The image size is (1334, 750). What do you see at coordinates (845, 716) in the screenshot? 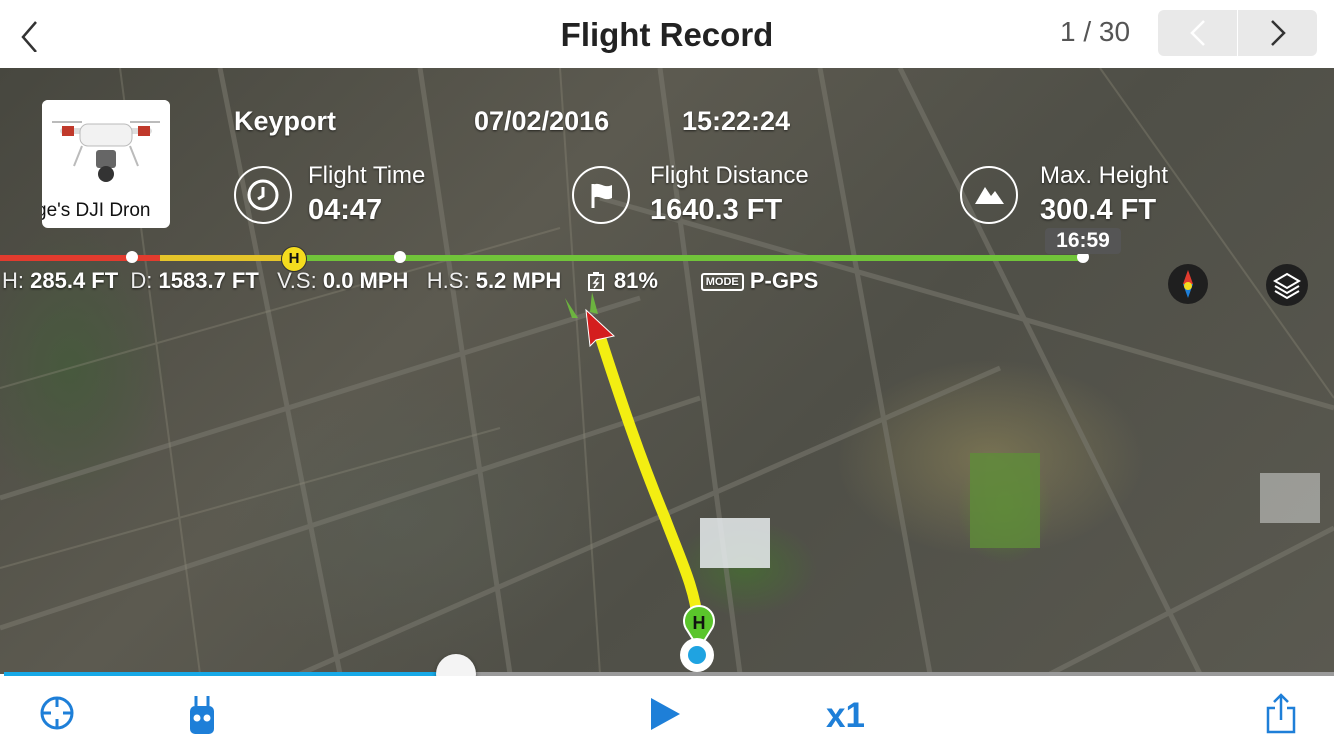
I see `playback-speed-button: x1` at bounding box center [845, 716].